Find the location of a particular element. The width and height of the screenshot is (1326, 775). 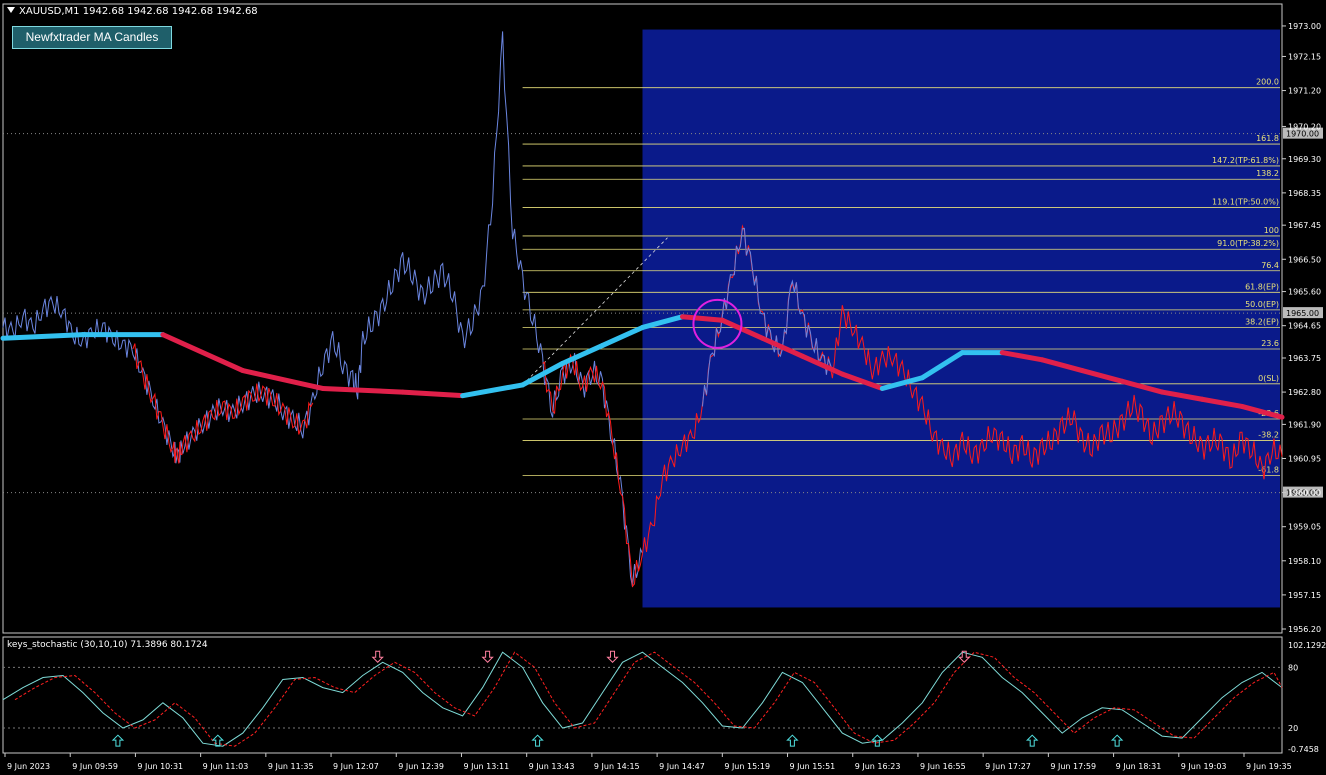

y-tick-label: 1962.80 is located at coordinates (1304, 392).